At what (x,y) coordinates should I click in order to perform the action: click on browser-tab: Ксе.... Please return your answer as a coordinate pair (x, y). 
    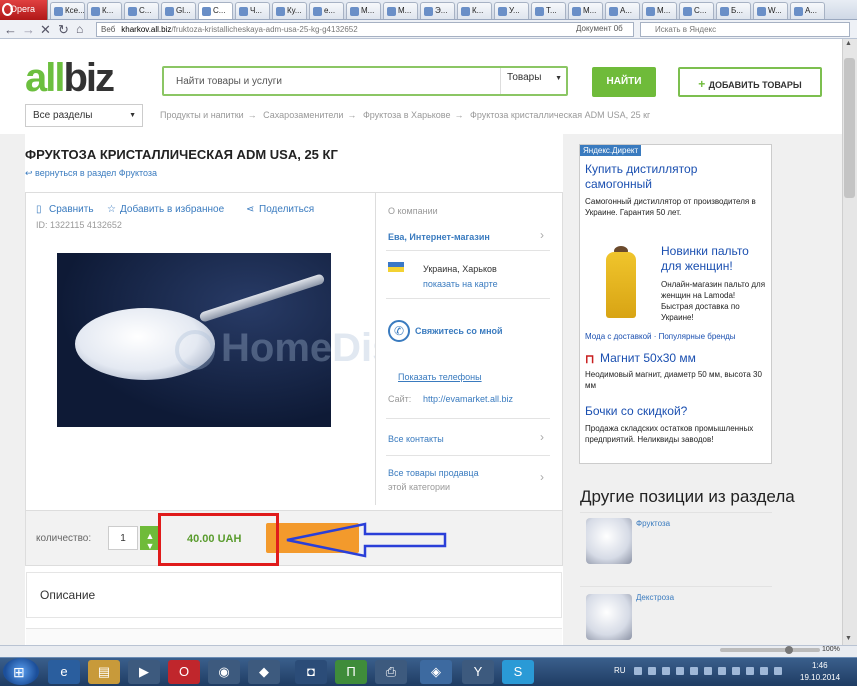
    Looking at the image, I should click on (67, 10).